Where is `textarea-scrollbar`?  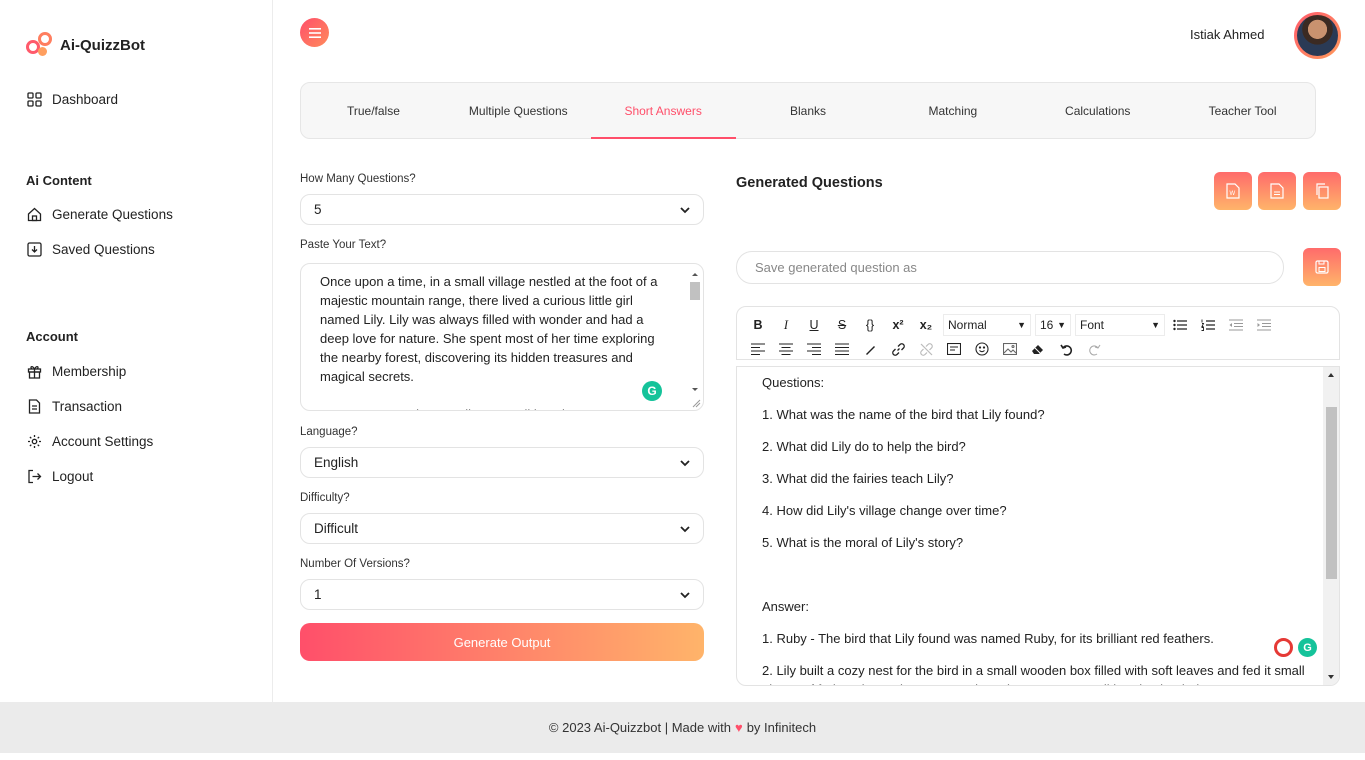 textarea-scrollbar is located at coordinates (695, 339).